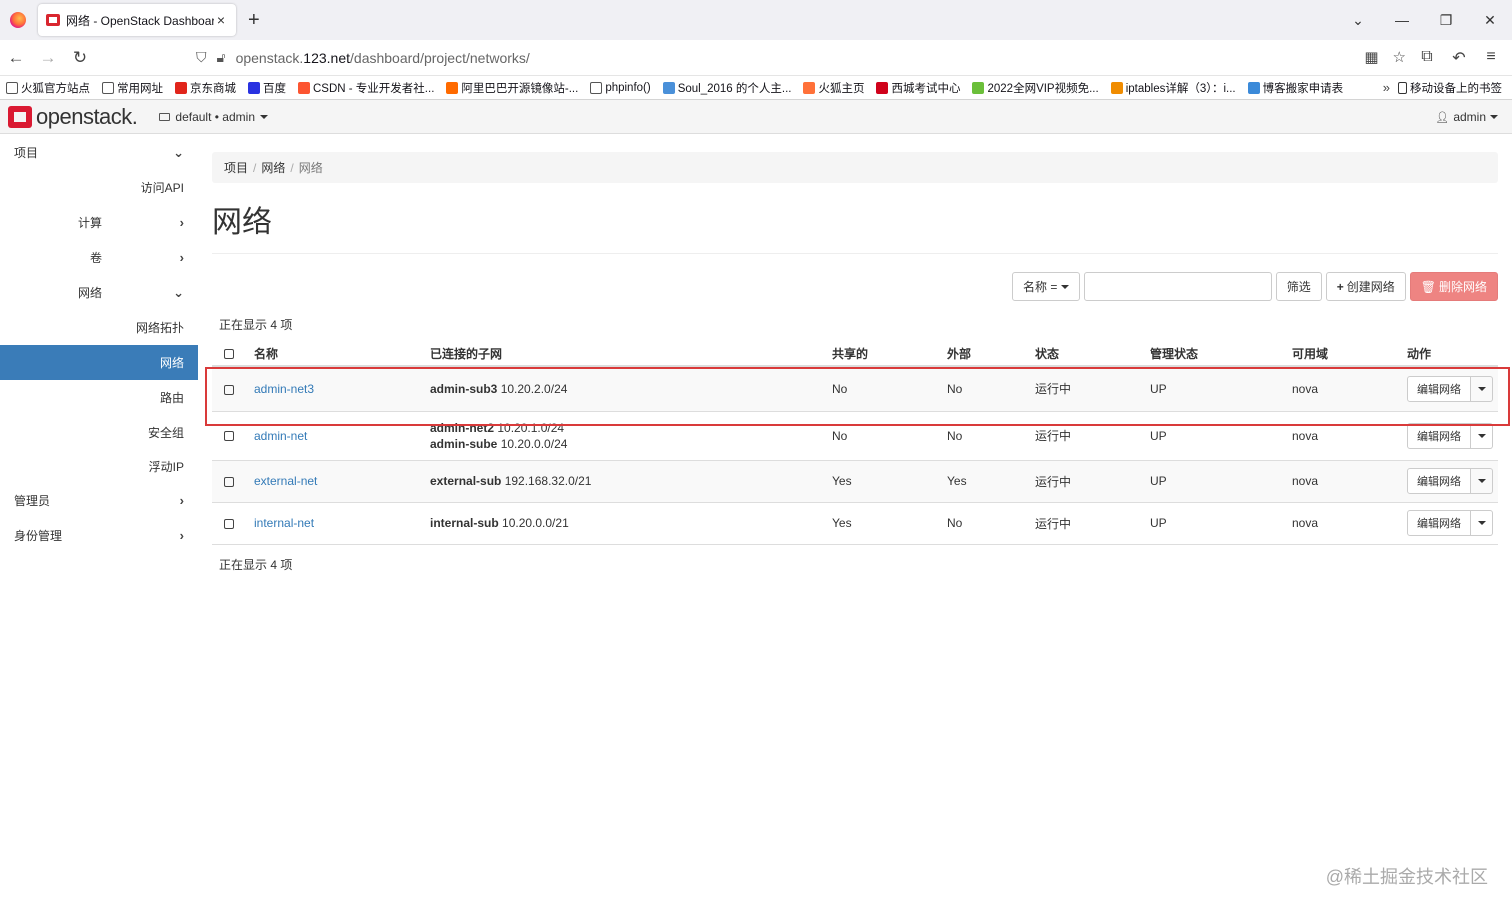 The height and width of the screenshot is (909, 1512). Describe the element at coordinates (889, 354) in the screenshot. I see `col-shared: 共享的` at that location.